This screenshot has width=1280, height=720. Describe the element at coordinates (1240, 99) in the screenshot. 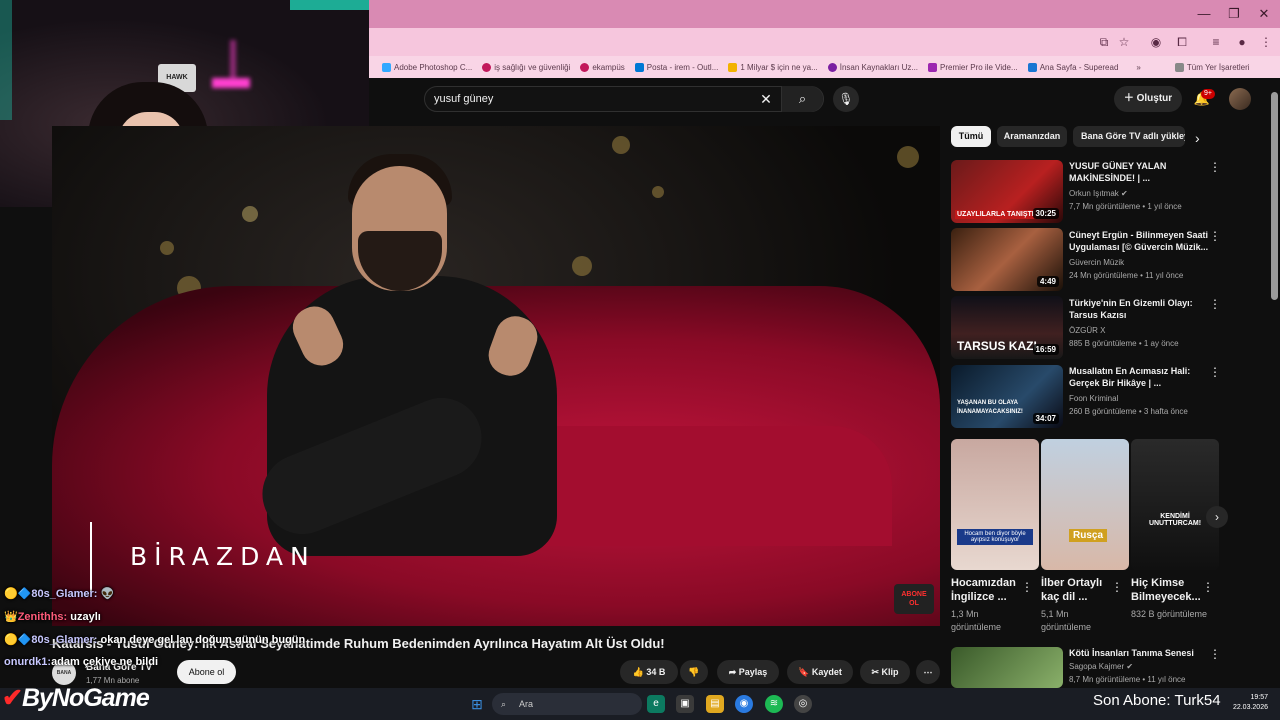

I see `account-avatar` at that location.